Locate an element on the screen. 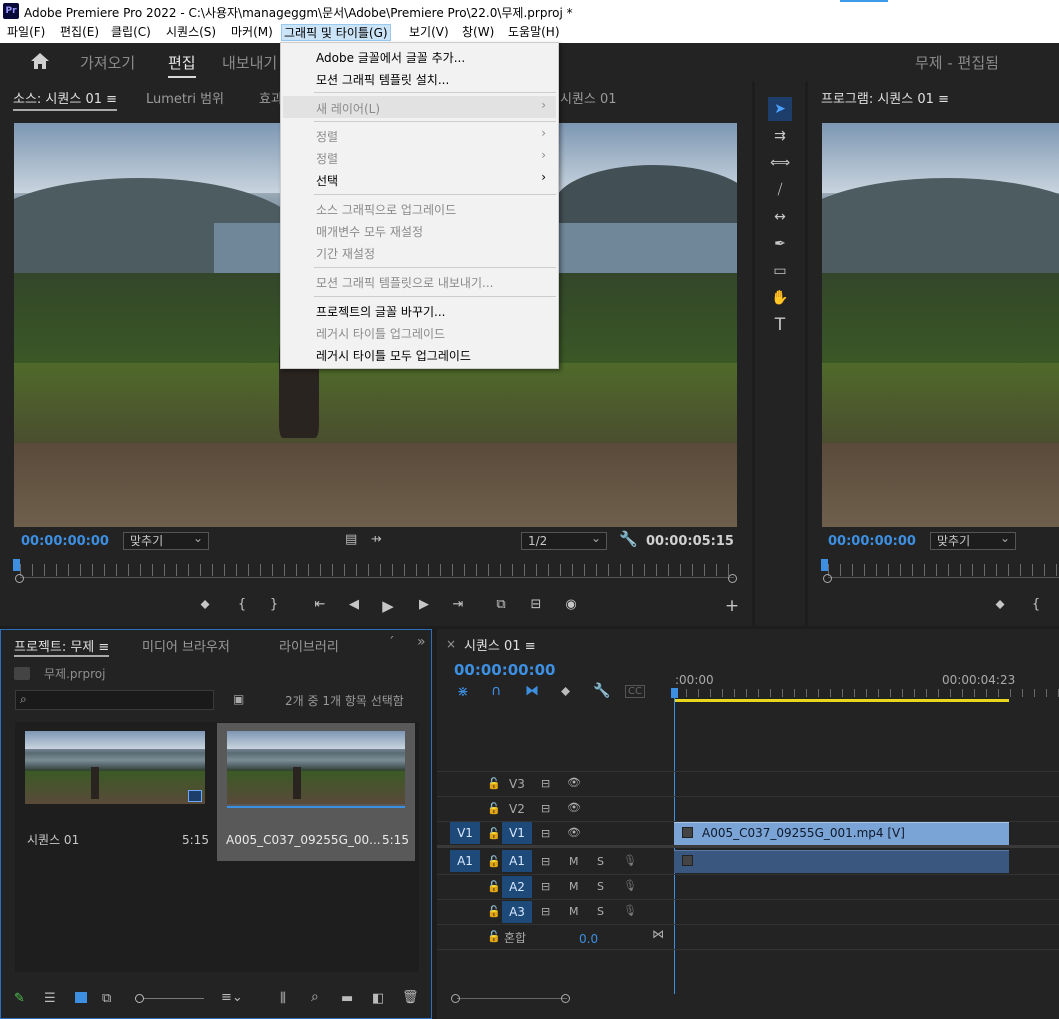  timeline-zoom-bar is located at coordinates (512, 998).